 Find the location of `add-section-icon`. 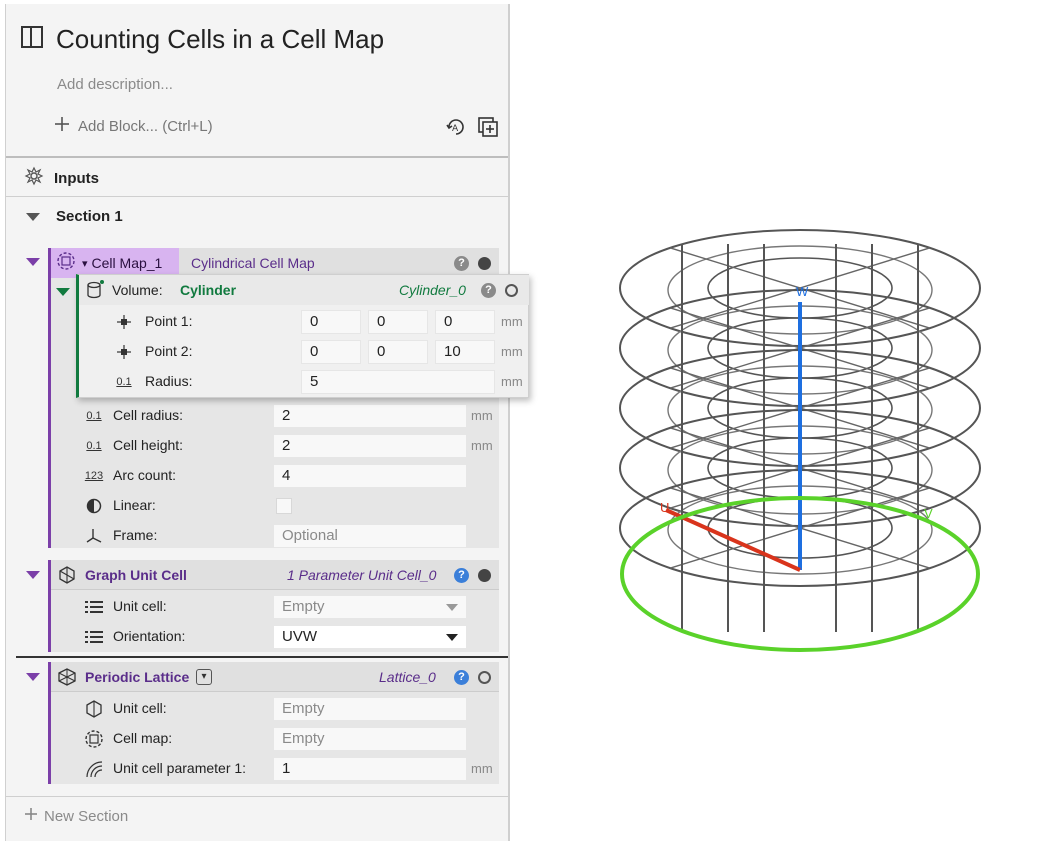

add-section-icon is located at coordinates (488, 129).